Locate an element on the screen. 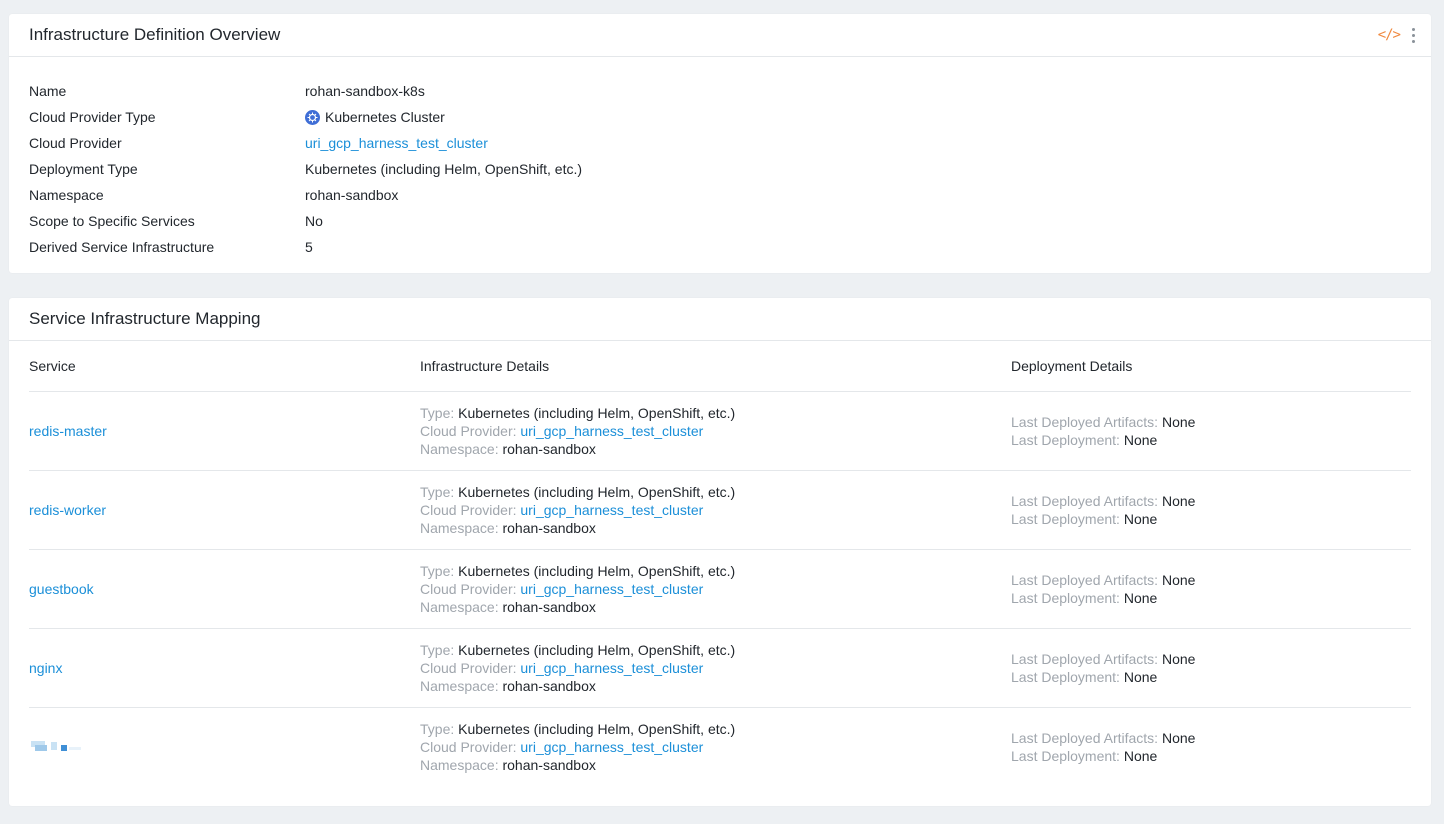  field-value: rohan-sandbox-k8s is located at coordinates (365, 91).